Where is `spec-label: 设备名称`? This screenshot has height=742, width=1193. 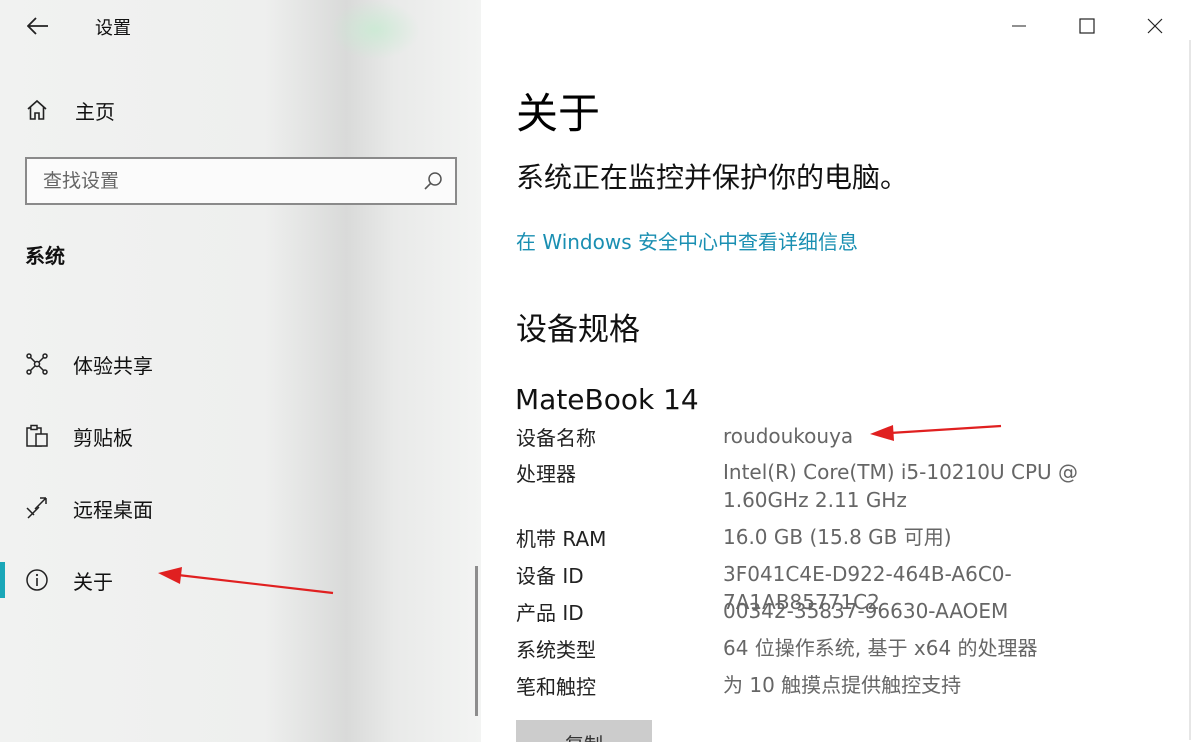
spec-label: 设备名称 is located at coordinates (556, 438).